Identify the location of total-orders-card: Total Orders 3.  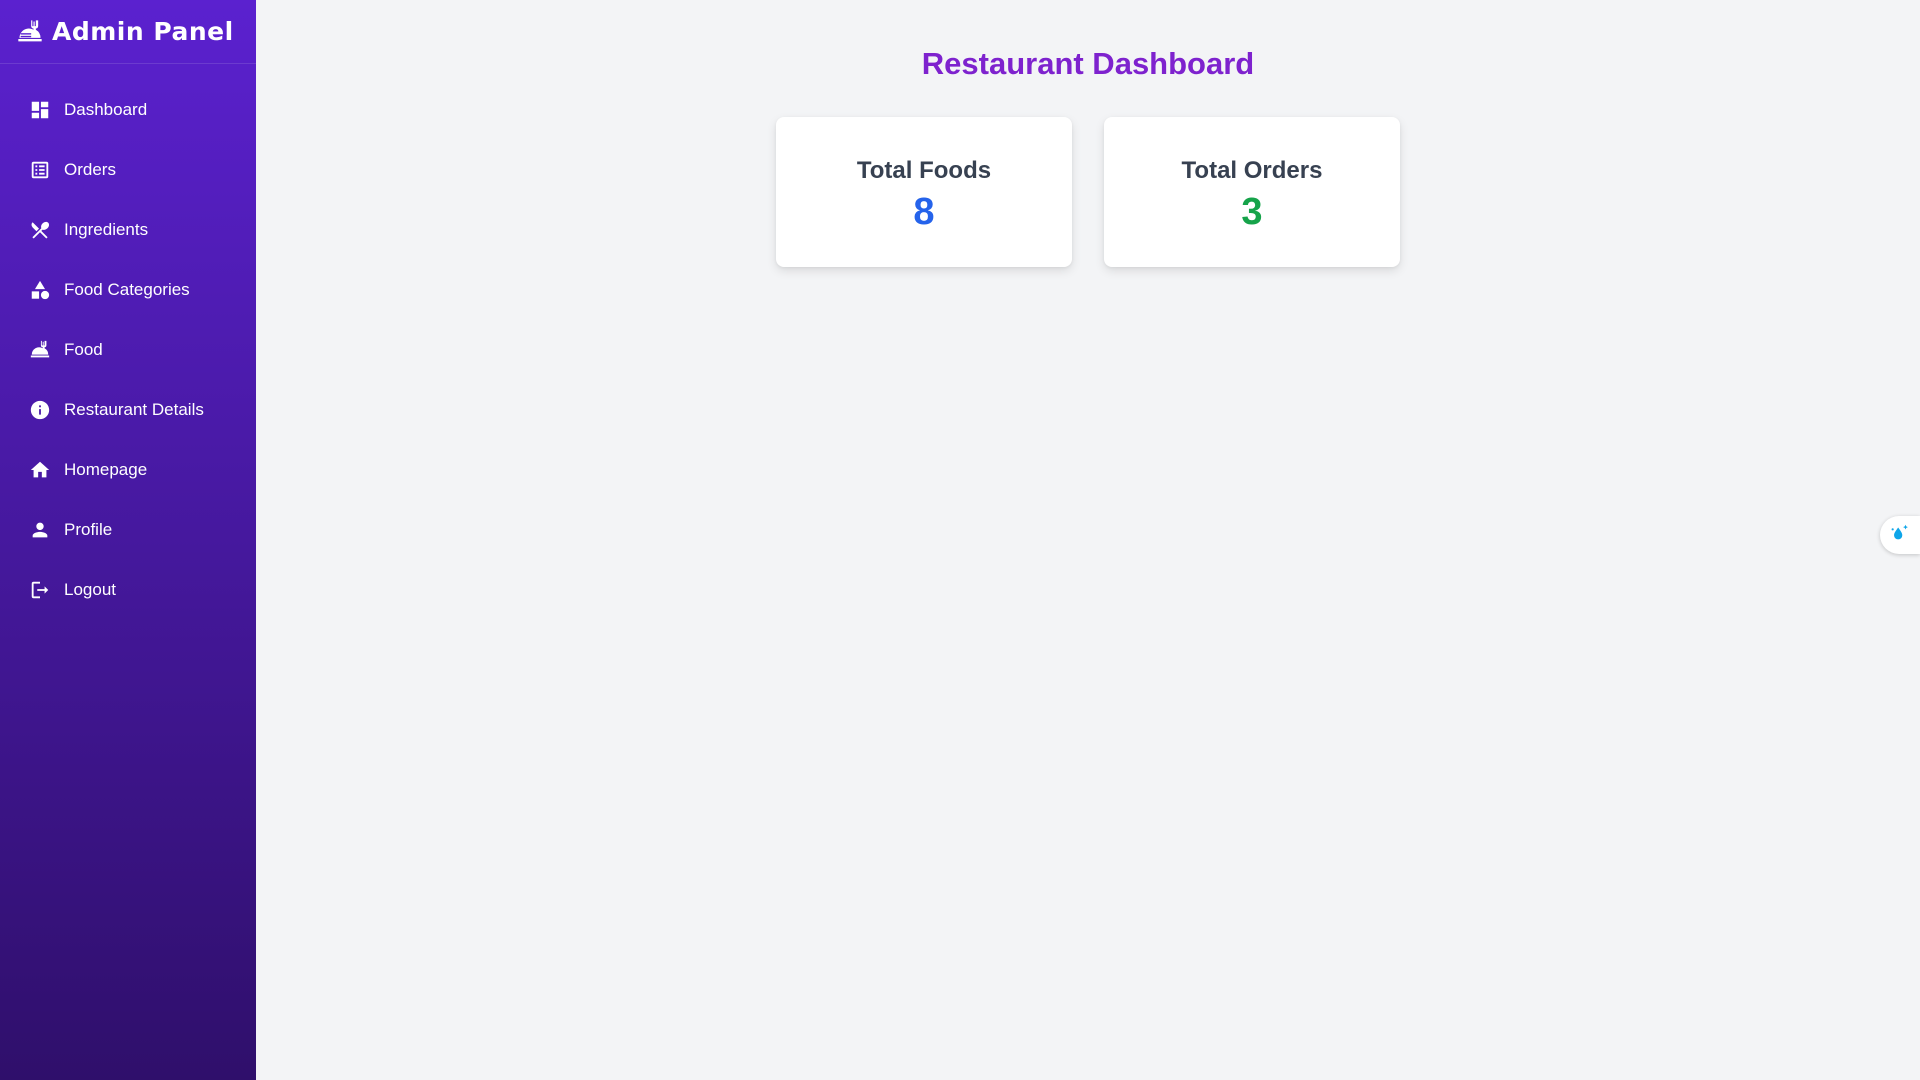
(1252, 192).